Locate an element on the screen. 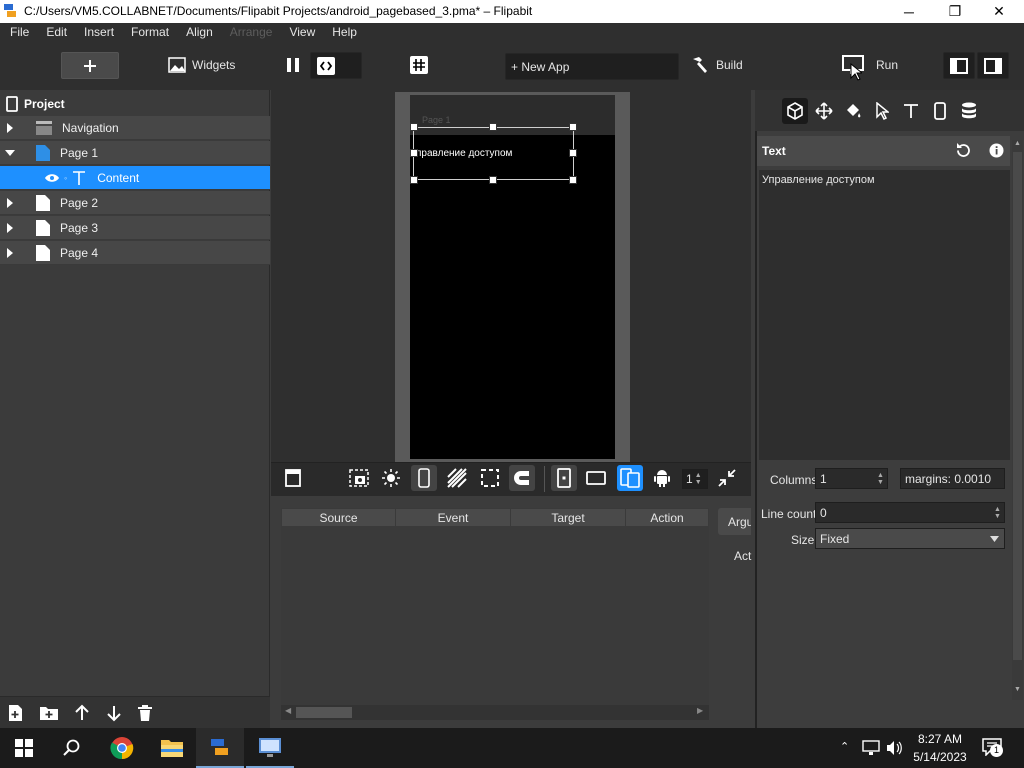 The width and height of the screenshot is (1024, 768). tree-item-navigation: Navigation is located at coordinates (135, 128).